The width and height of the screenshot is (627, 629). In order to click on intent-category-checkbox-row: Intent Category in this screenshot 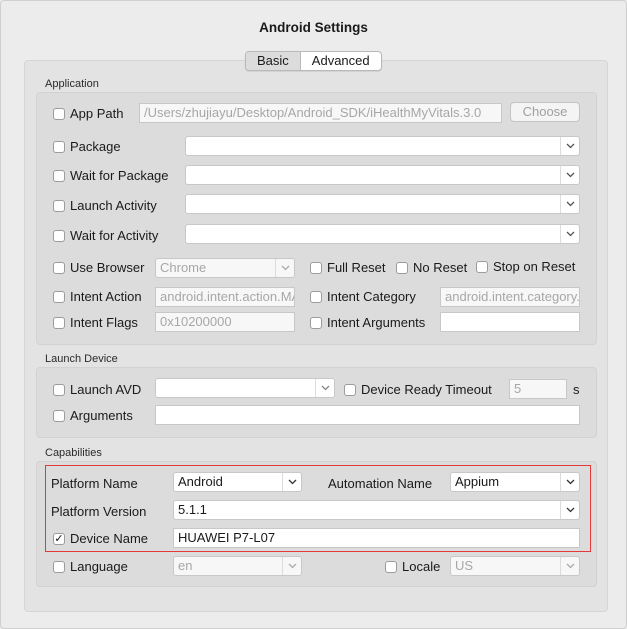, I will do `click(363, 296)`.